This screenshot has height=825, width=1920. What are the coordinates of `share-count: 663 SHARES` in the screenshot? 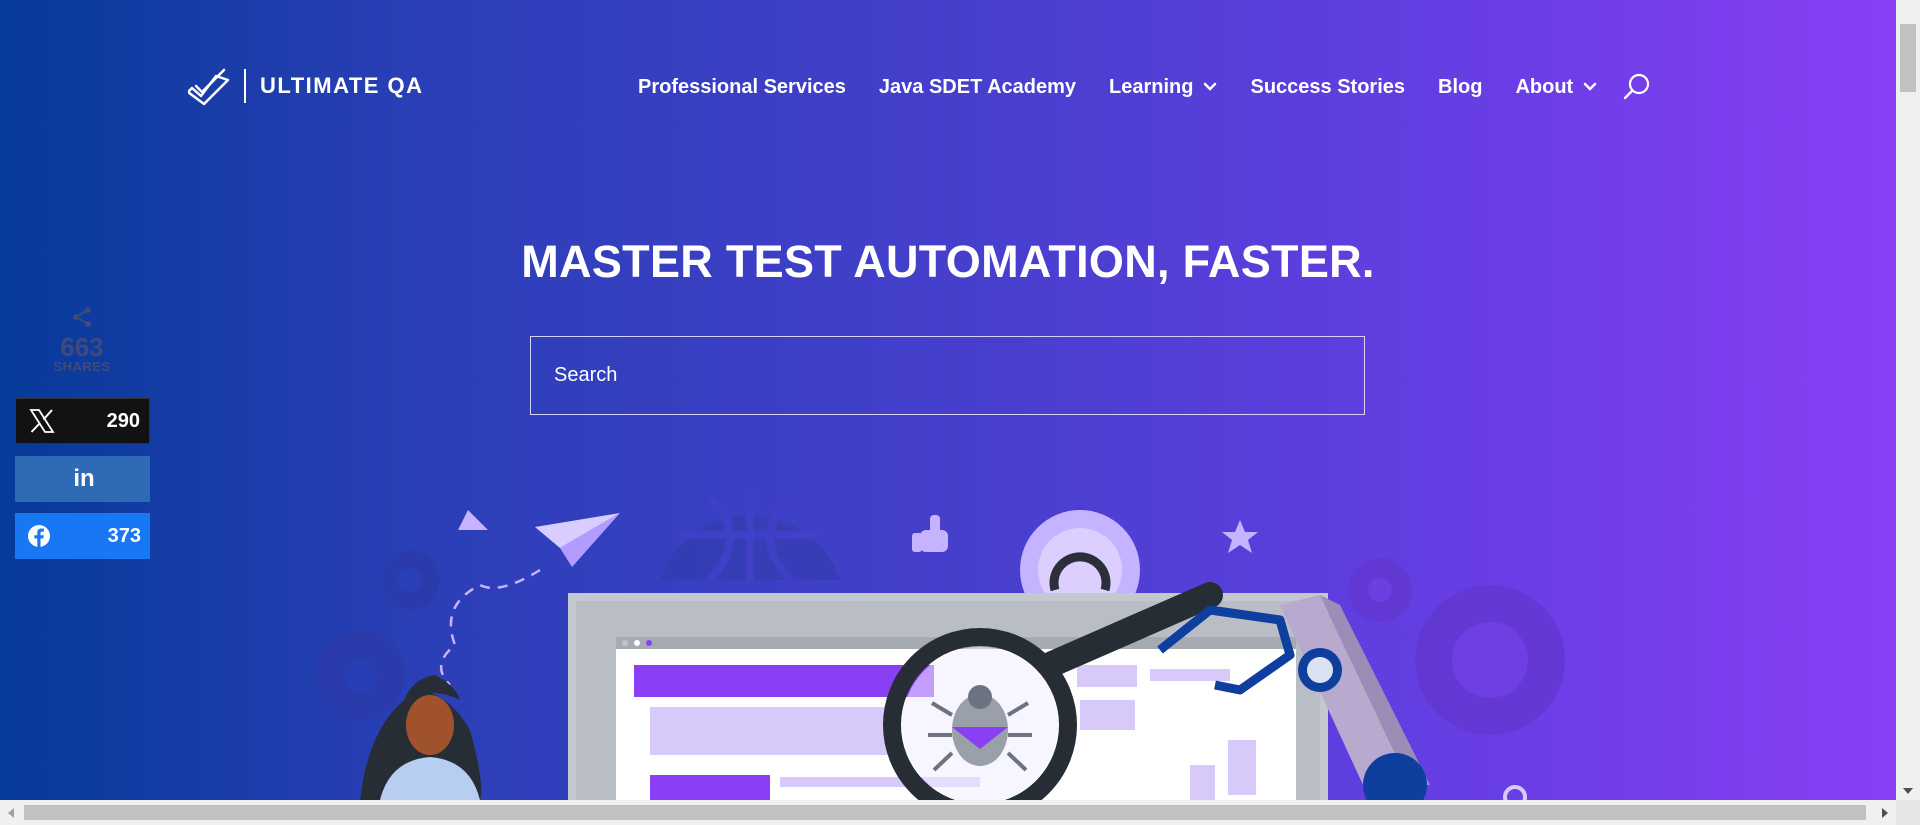 It's located at (82, 340).